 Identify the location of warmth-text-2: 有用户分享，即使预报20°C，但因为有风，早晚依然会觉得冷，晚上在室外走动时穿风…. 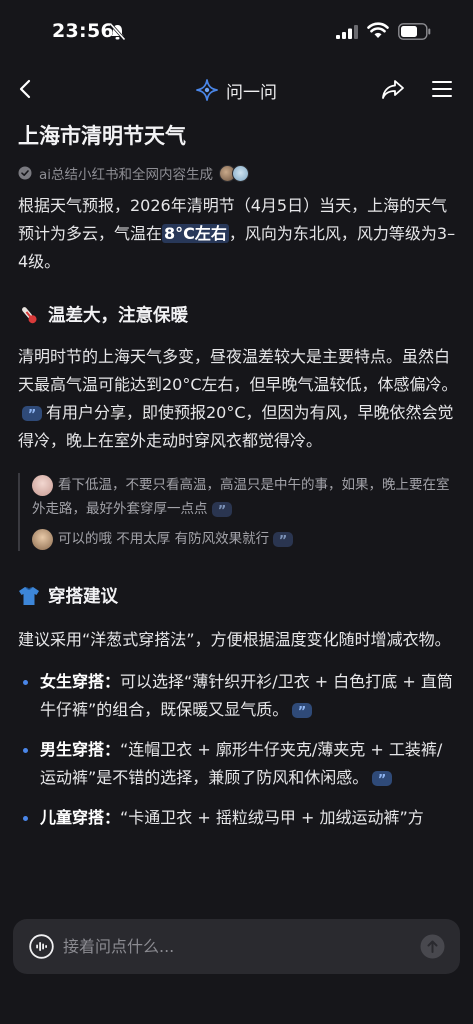
(236, 426).